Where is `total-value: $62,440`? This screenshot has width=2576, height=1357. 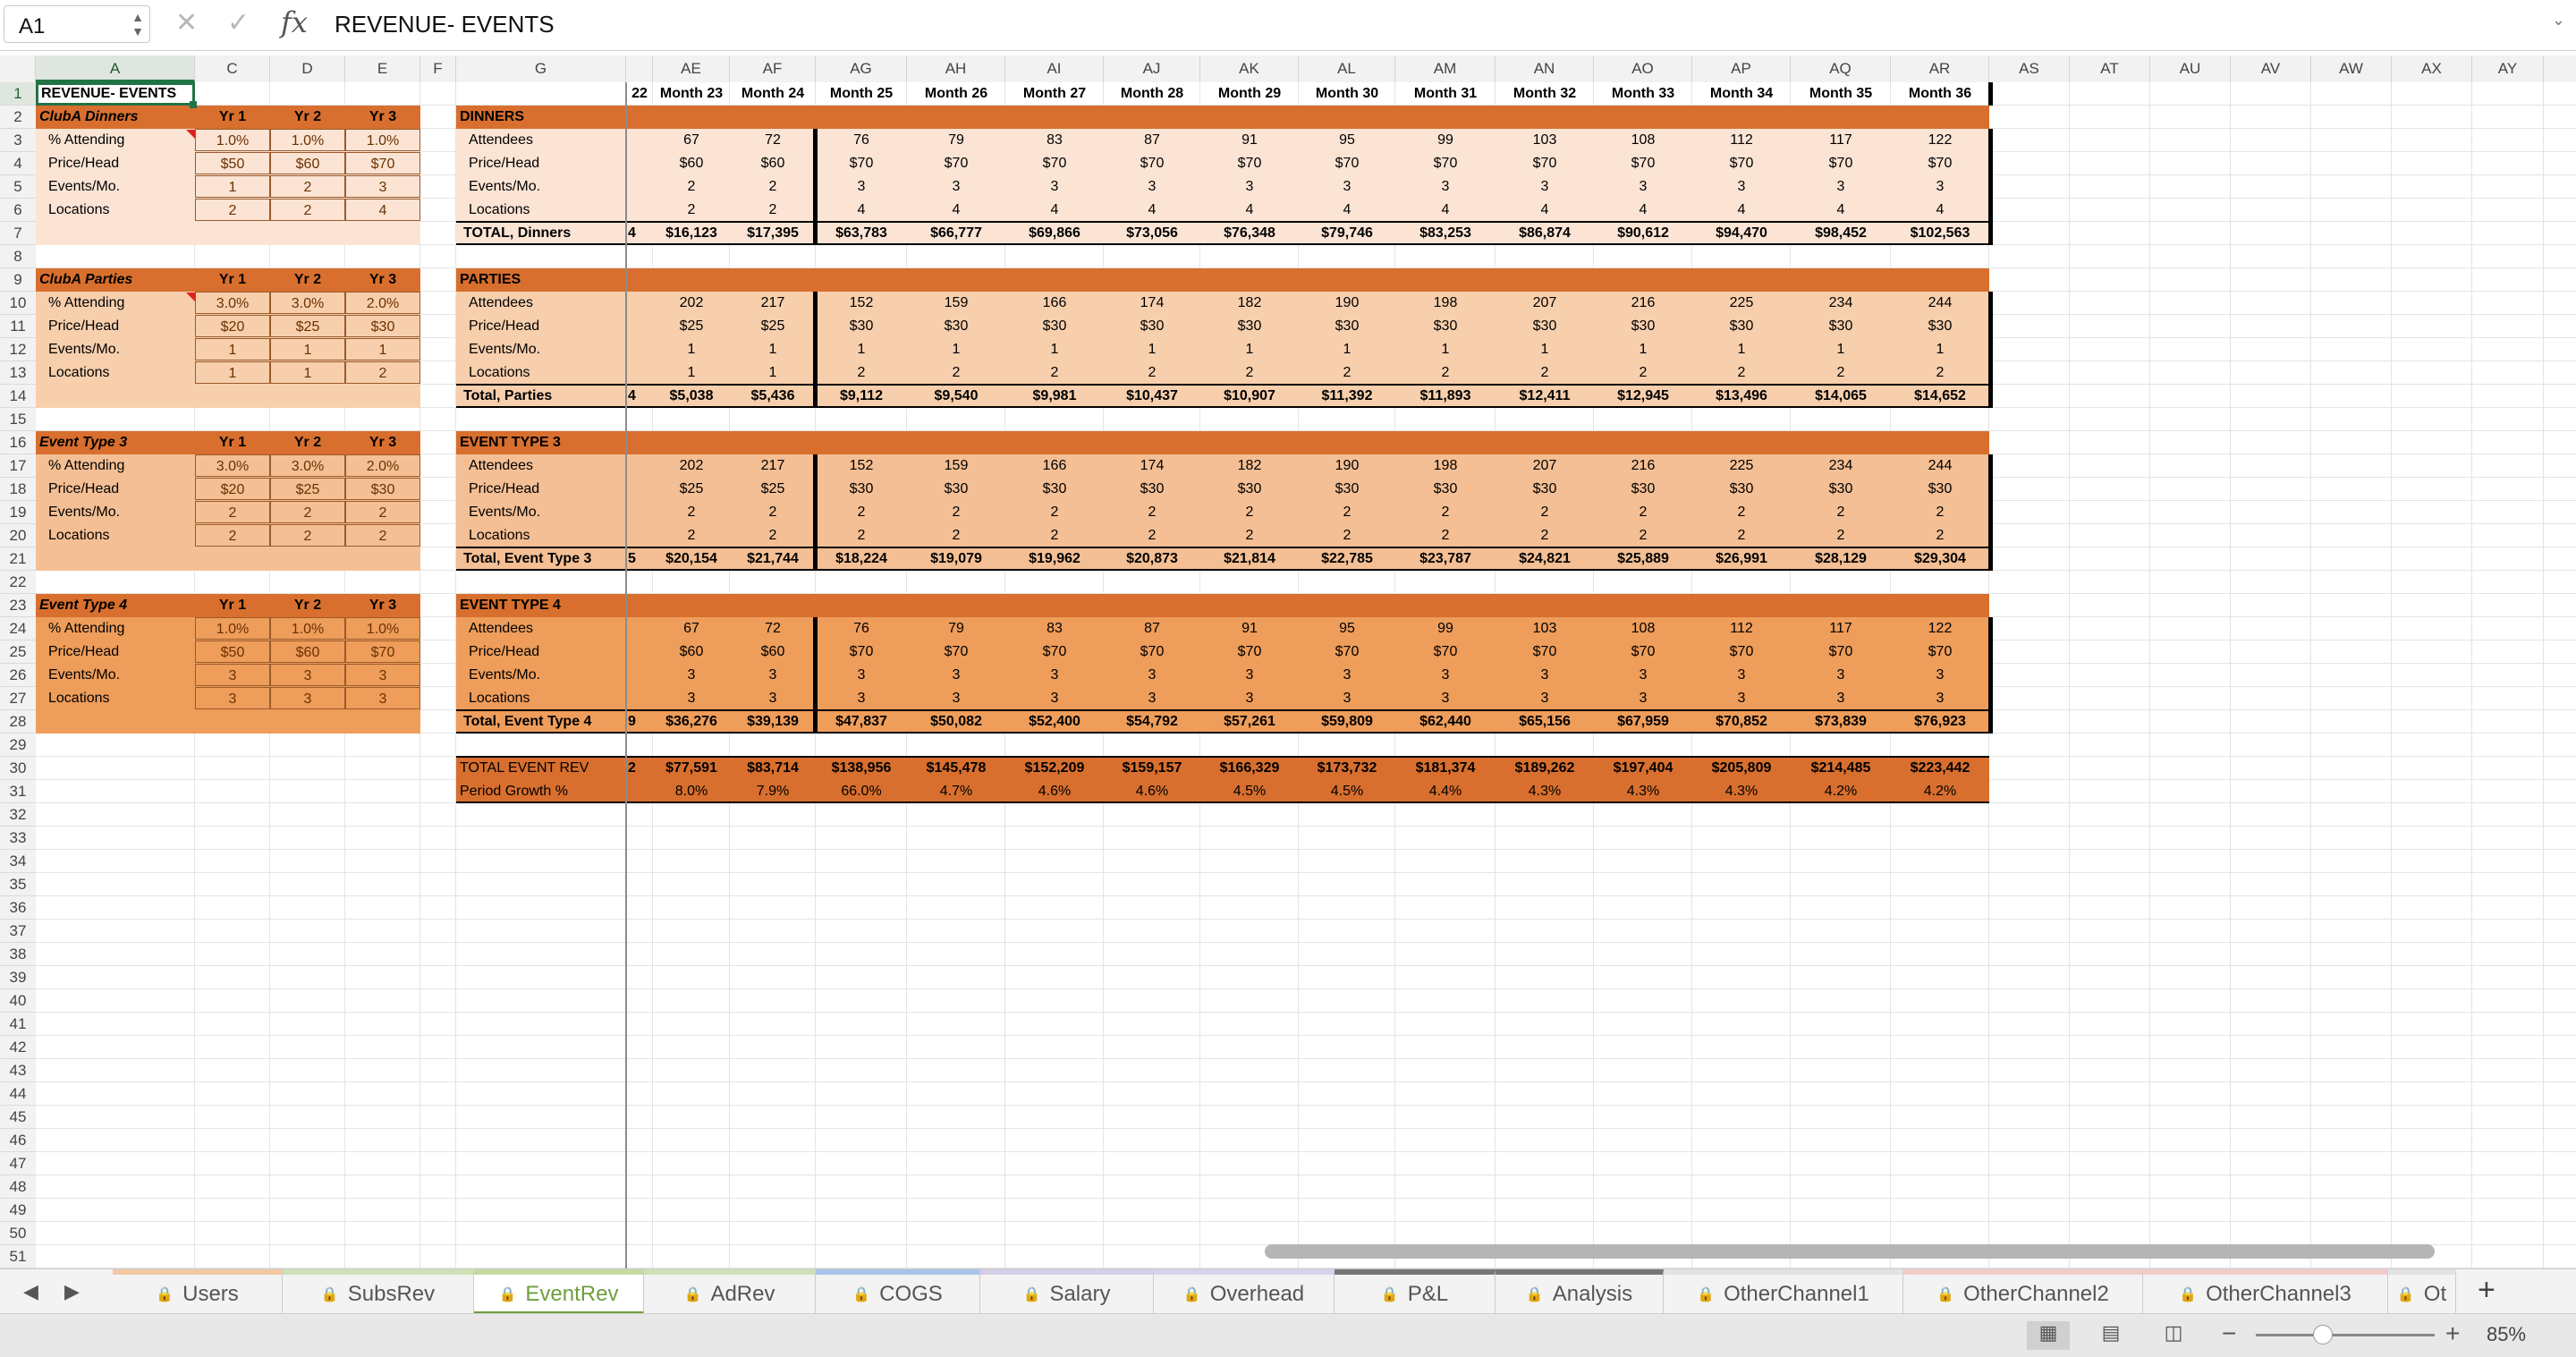
total-value: $62,440 is located at coordinates (1445, 722).